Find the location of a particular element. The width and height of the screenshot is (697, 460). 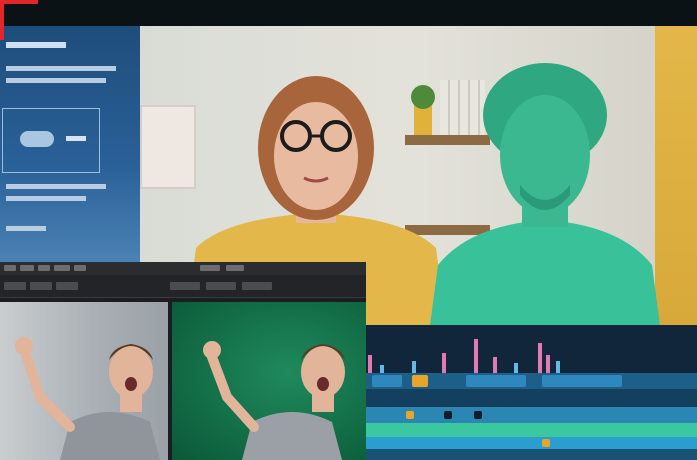

source-preview-pane is located at coordinates (84, 381).